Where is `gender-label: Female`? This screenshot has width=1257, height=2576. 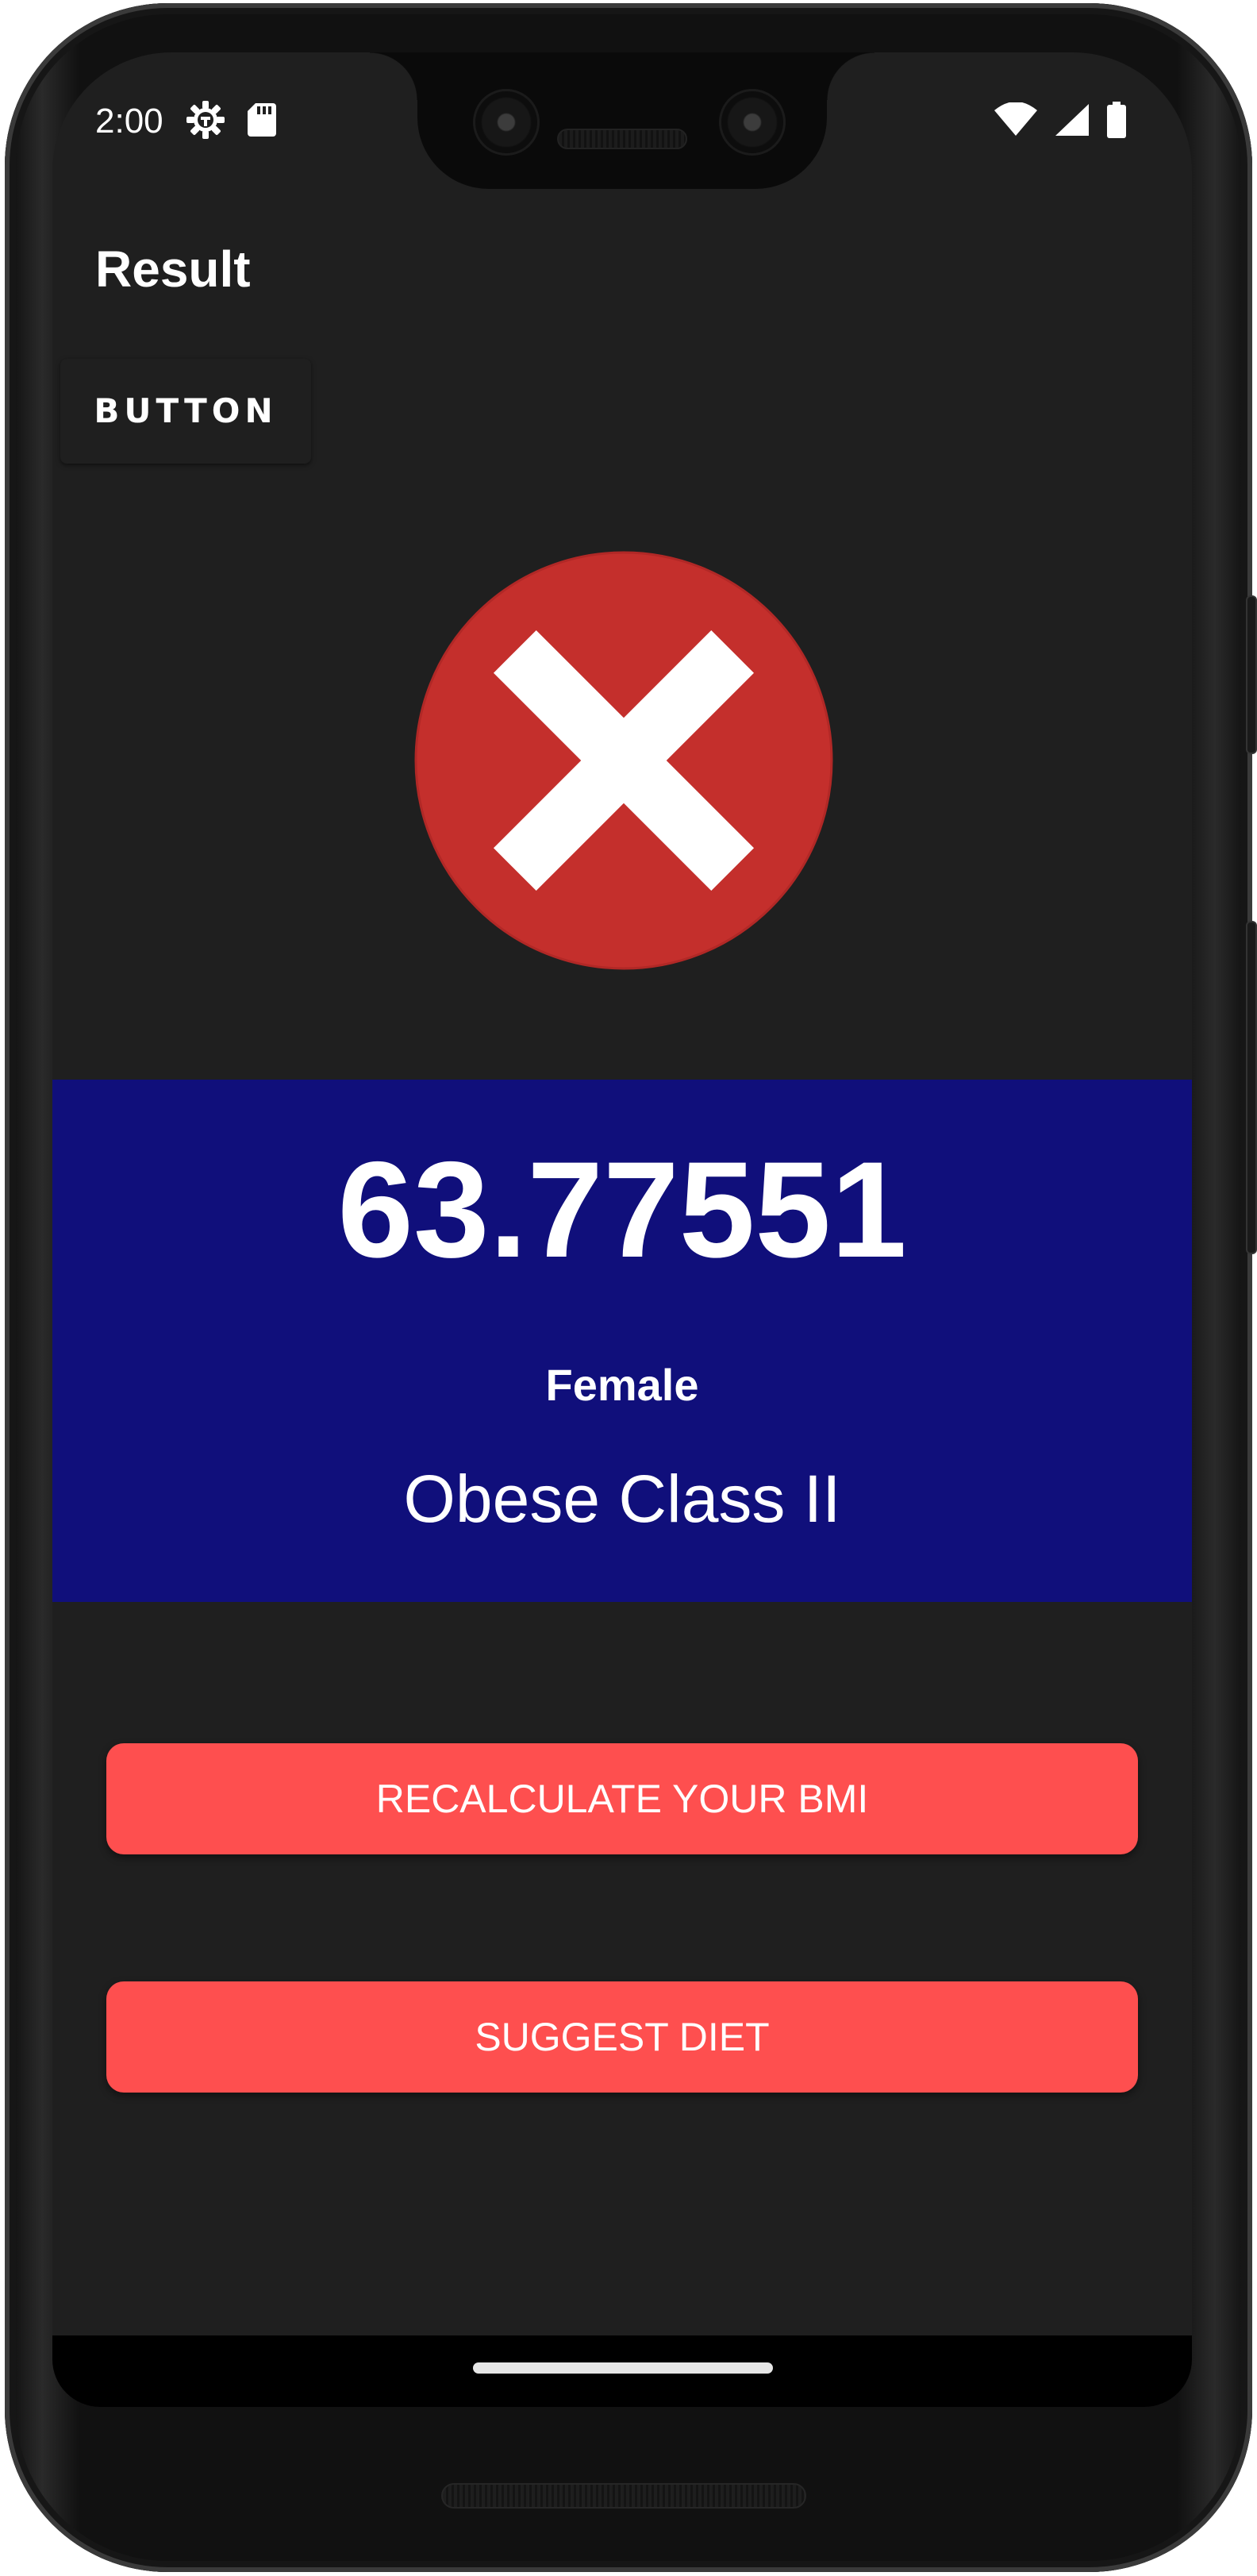
gender-label: Female is located at coordinates (622, 1385).